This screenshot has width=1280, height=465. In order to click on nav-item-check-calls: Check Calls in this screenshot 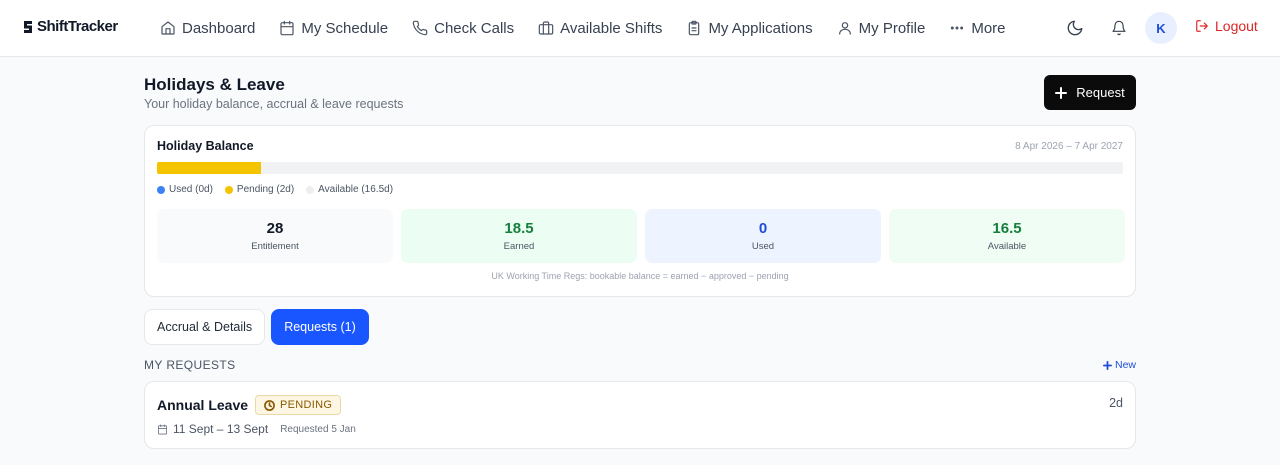, I will do `click(463, 28)`.